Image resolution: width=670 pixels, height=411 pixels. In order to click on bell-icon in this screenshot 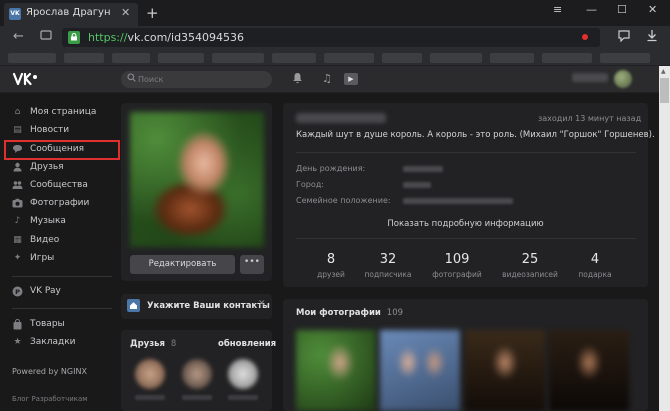, I will do `click(297, 79)`.